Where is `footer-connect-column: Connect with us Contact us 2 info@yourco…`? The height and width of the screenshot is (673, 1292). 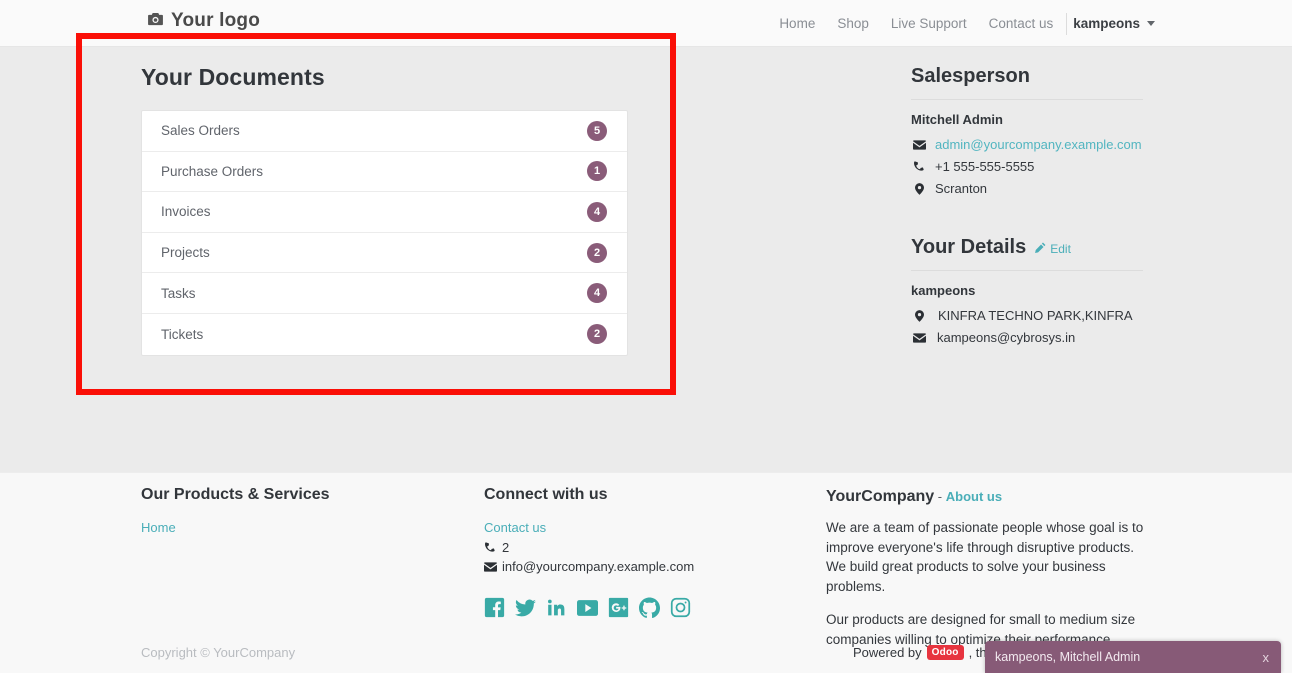
footer-connect-column: Connect with us Contact us 2 info@yourco… is located at coordinates (649, 552).